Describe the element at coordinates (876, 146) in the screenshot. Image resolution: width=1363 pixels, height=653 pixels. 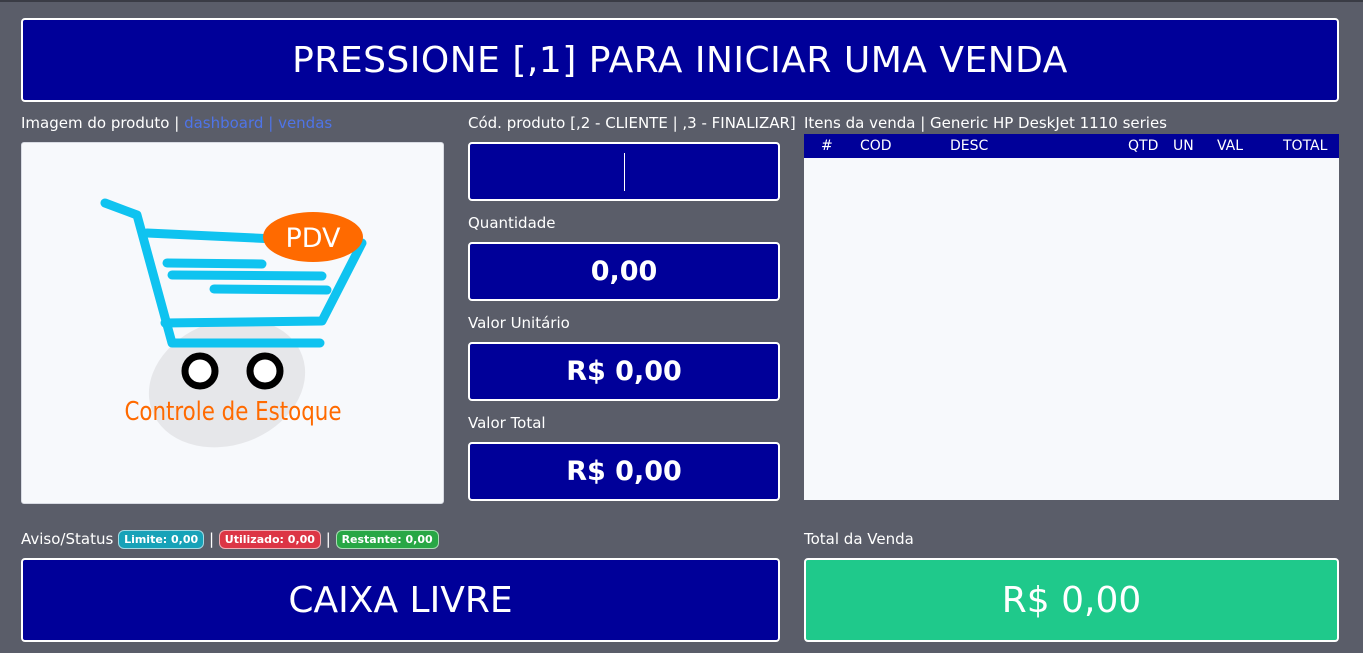
I see `column-header-cod: COD` at that location.